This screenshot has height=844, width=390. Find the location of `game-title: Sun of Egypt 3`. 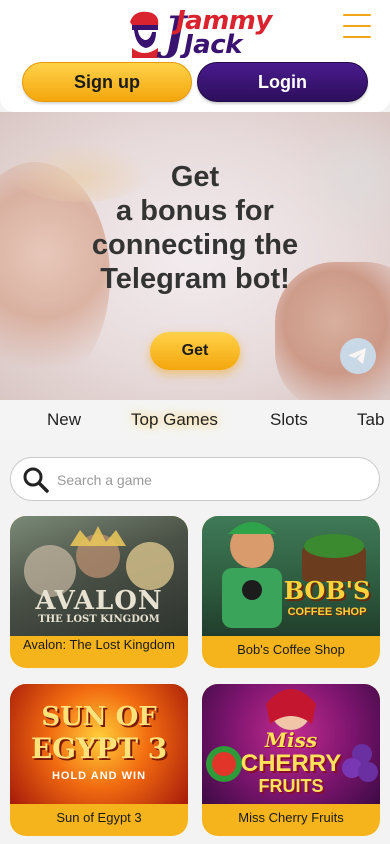

game-title: Sun of Egypt 3 is located at coordinates (99, 817).